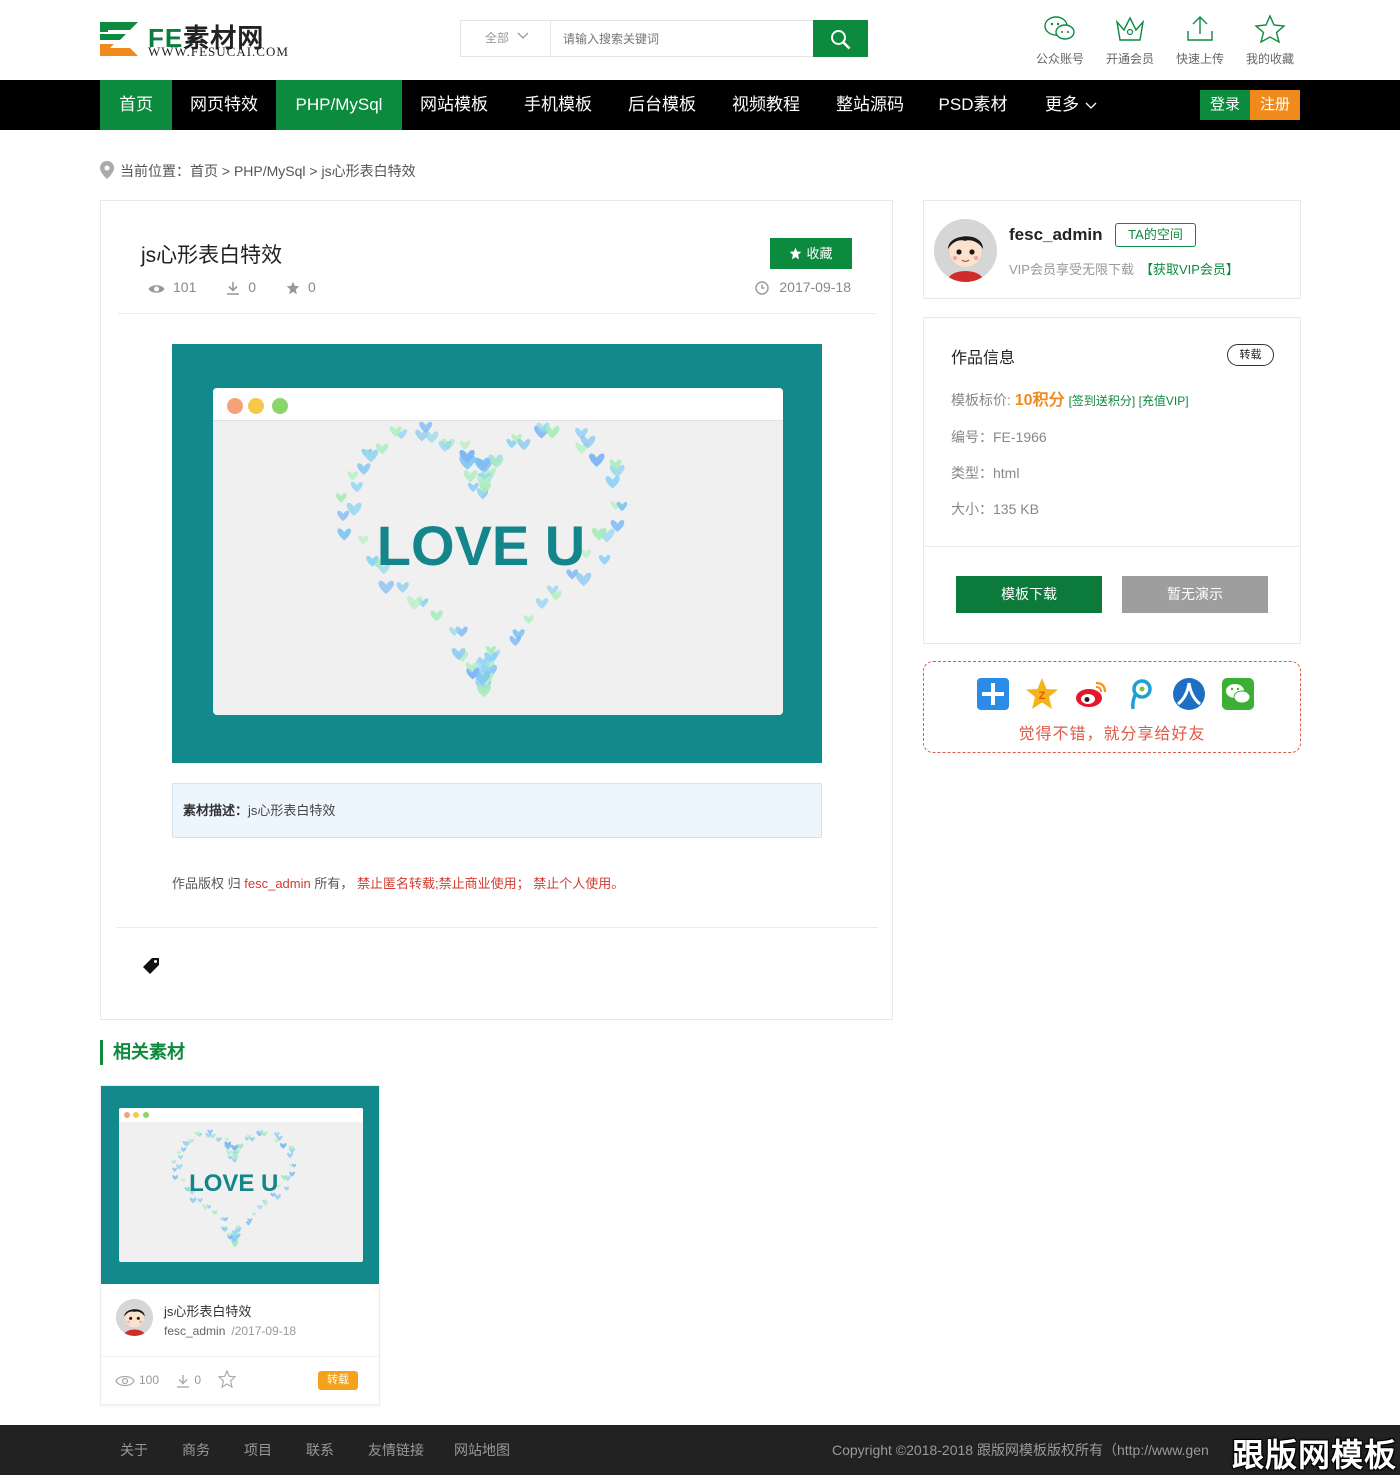 The width and height of the screenshot is (1400, 1475). Describe the element at coordinates (207, 1310) in the screenshot. I see `related-title: js心形表白特效` at that location.